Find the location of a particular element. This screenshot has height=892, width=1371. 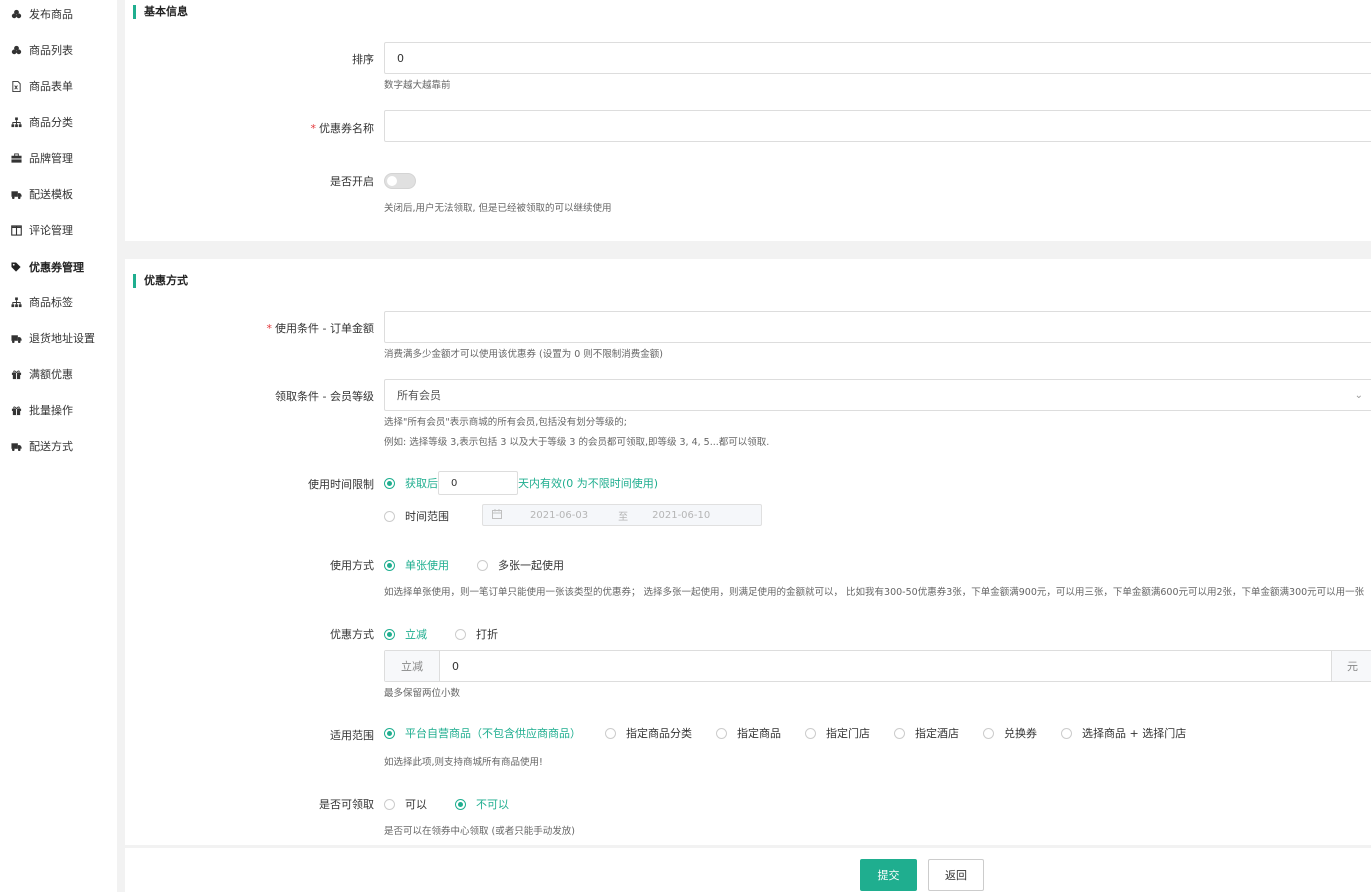

start-date: 2021-06-03 is located at coordinates (559, 515).